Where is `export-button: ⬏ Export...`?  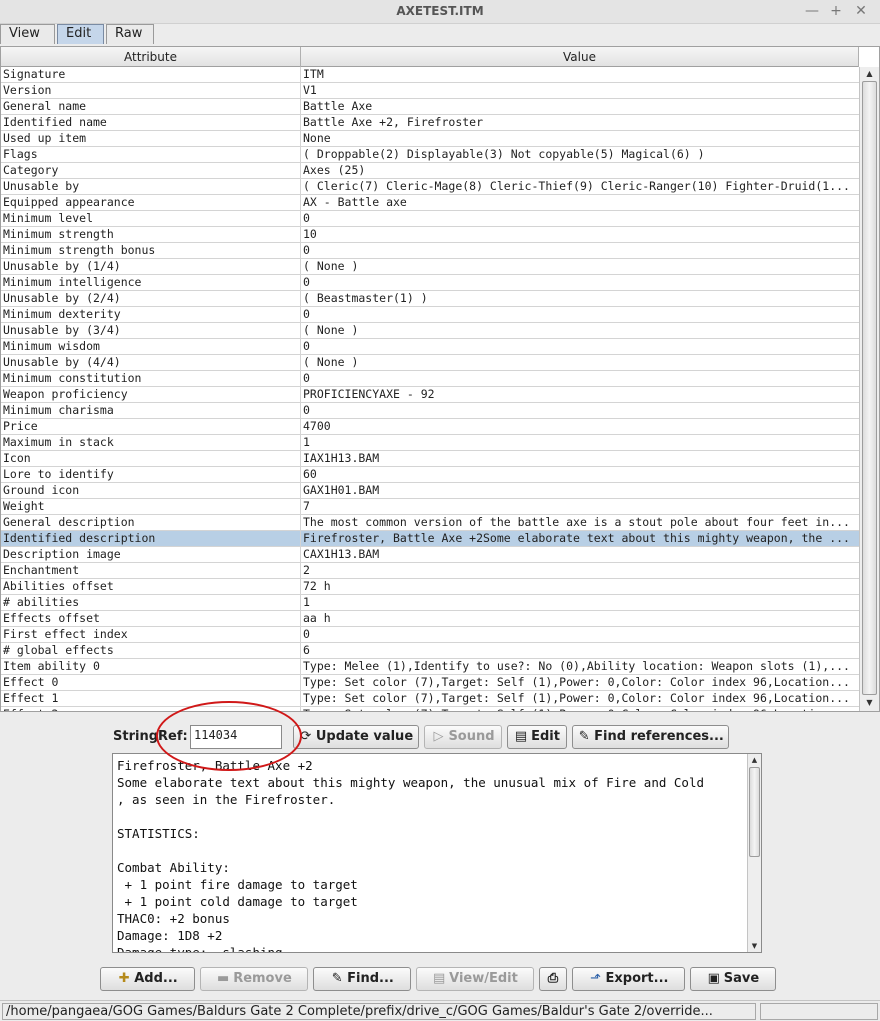 export-button: ⬏ Export... is located at coordinates (628, 979).